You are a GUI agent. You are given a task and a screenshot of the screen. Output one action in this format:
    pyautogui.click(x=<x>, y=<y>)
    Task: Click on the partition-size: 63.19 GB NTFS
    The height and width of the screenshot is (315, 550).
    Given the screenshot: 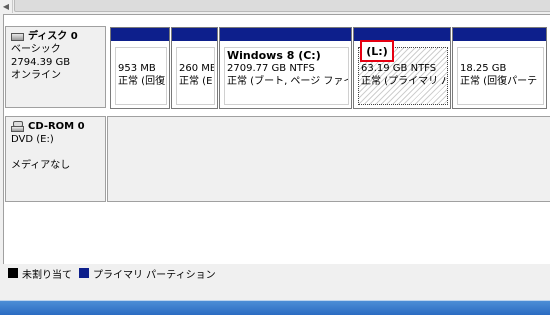 What is the action you would take?
    pyautogui.click(x=399, y=68)
    